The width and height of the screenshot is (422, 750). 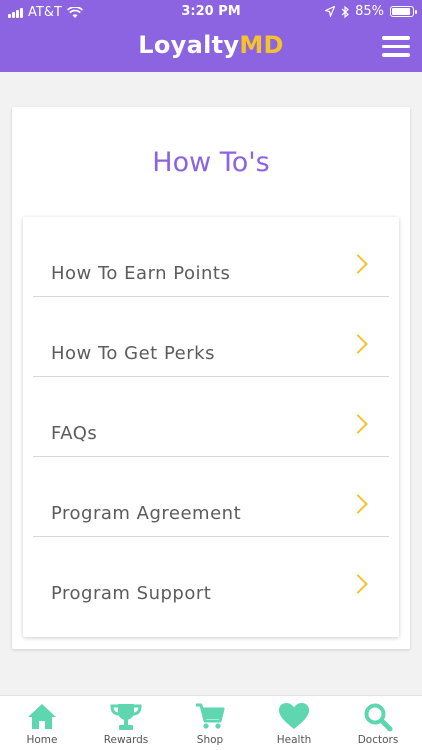 I want to click on brand-accent: MD, so click(x=261, y=45).